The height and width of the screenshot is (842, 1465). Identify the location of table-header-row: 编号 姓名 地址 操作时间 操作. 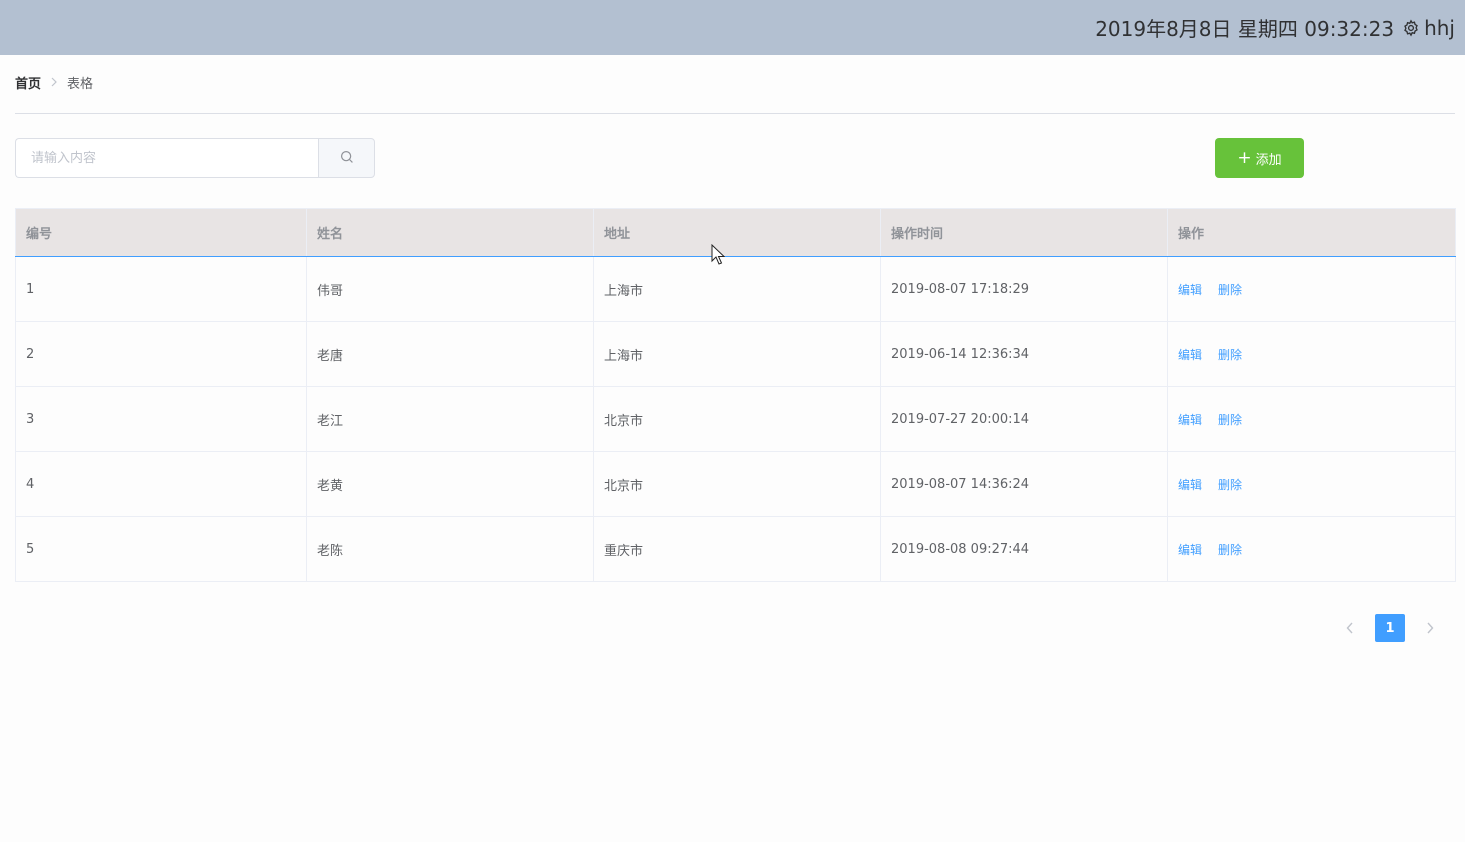
(735, 232).